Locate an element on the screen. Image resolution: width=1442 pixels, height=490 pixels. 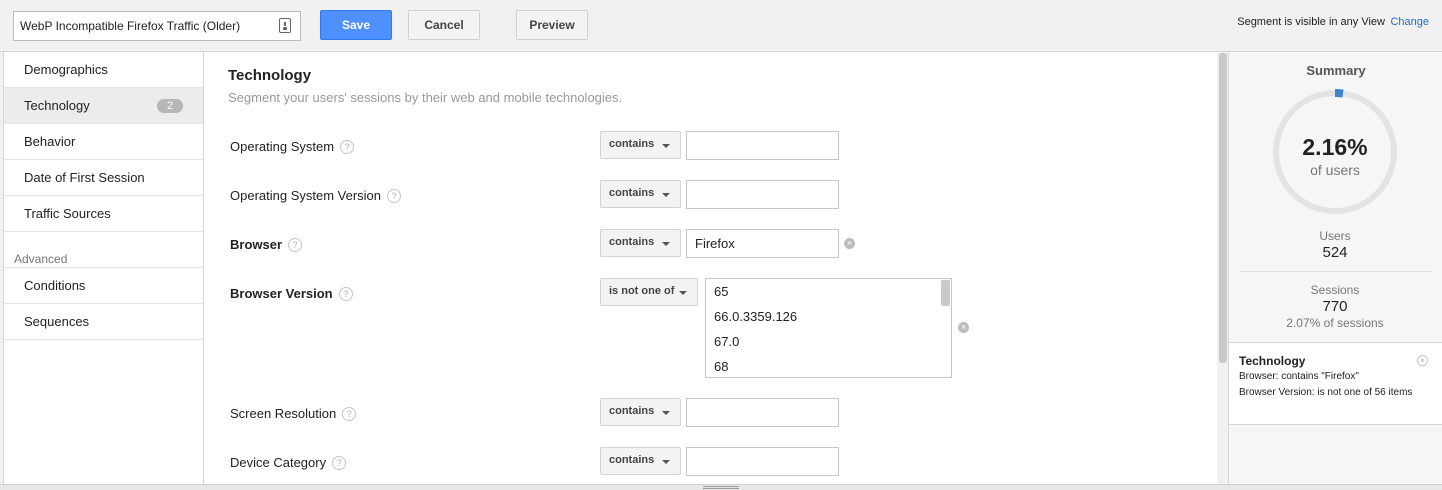
sidebar-item-label: Conditions is located at coordinates (55, 285).